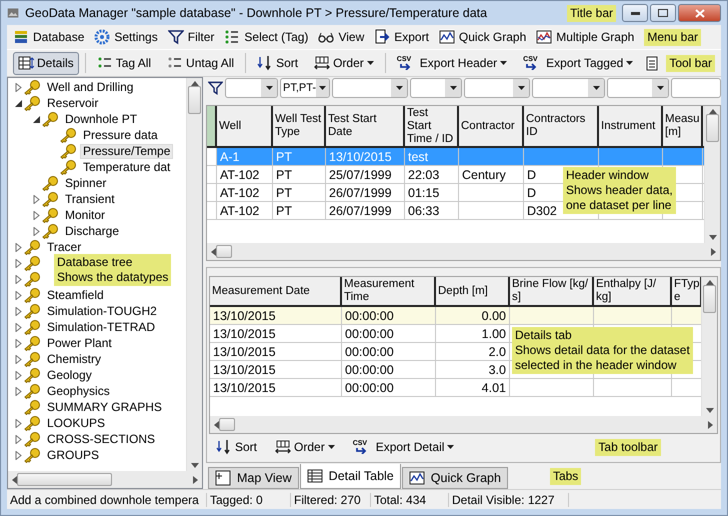  What do you see at coordinates (78, 391) in the screenshot?
I see `tree-item: Geophysics` at bounding box center [78, 391].